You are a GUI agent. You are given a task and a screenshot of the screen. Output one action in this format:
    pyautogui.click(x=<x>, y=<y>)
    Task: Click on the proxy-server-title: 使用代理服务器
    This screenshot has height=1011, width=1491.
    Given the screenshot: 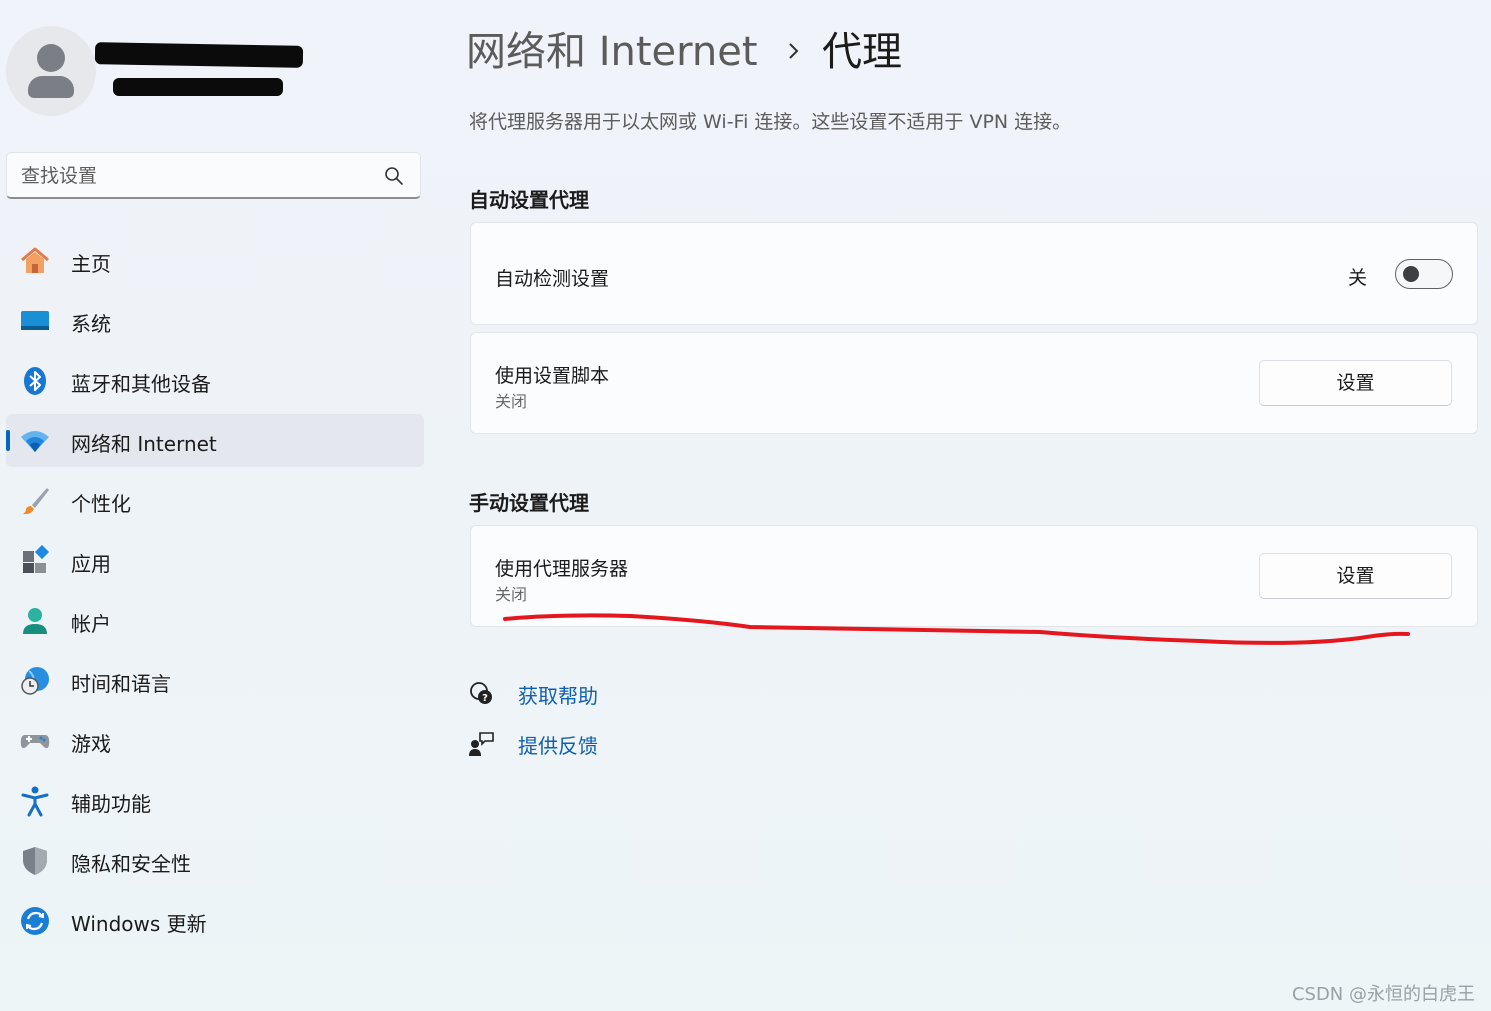 What is the action you would take?
    pyautogui.click(x=562, y=569)
    